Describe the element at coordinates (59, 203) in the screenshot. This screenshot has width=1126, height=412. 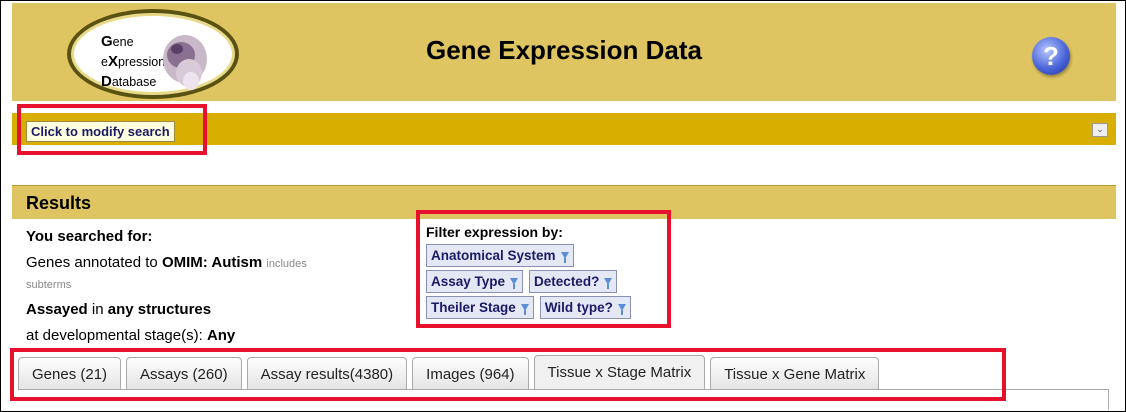
I see `results-title: Results` at that location.